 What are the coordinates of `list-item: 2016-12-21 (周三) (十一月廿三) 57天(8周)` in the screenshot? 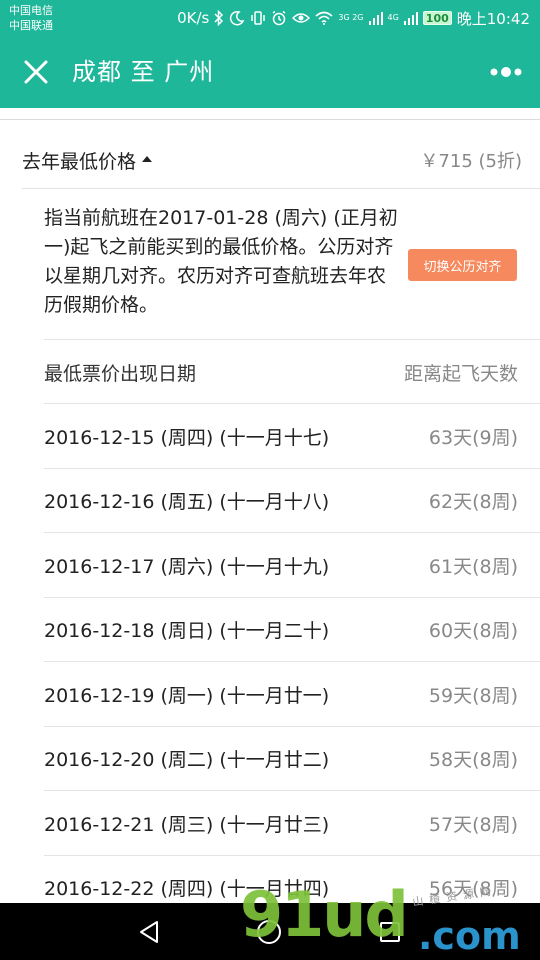 It's located at (292, 823).